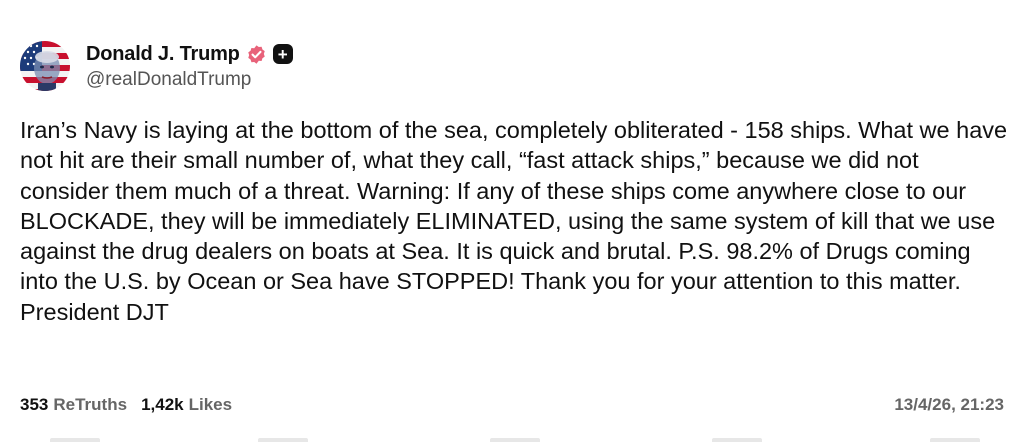 Image resolution: width=1024 pixels, height=442 pixels. Describe the element at coordinates (163, 54) in the screenshot. I see `display-name: Donald J. Trump` at that location.